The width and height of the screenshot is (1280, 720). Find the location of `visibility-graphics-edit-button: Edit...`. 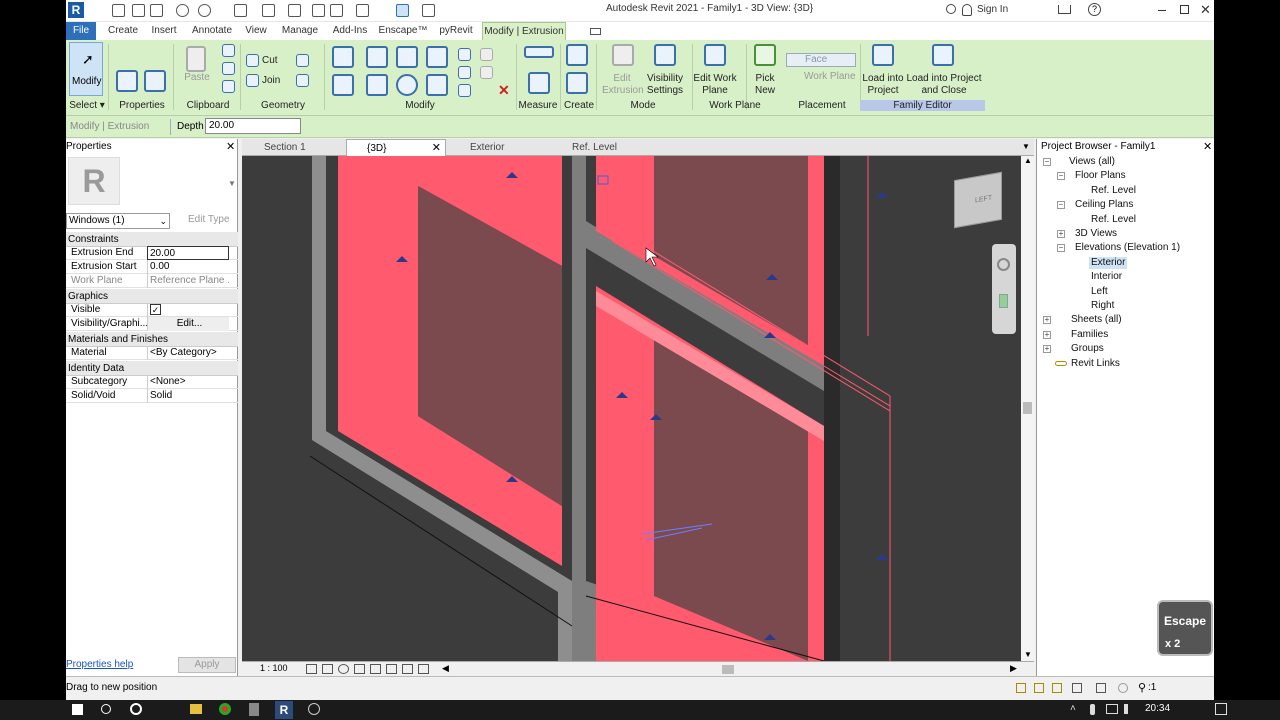

visibility-graphics-edit-button: Edit... is located at coordinates (188, 324).